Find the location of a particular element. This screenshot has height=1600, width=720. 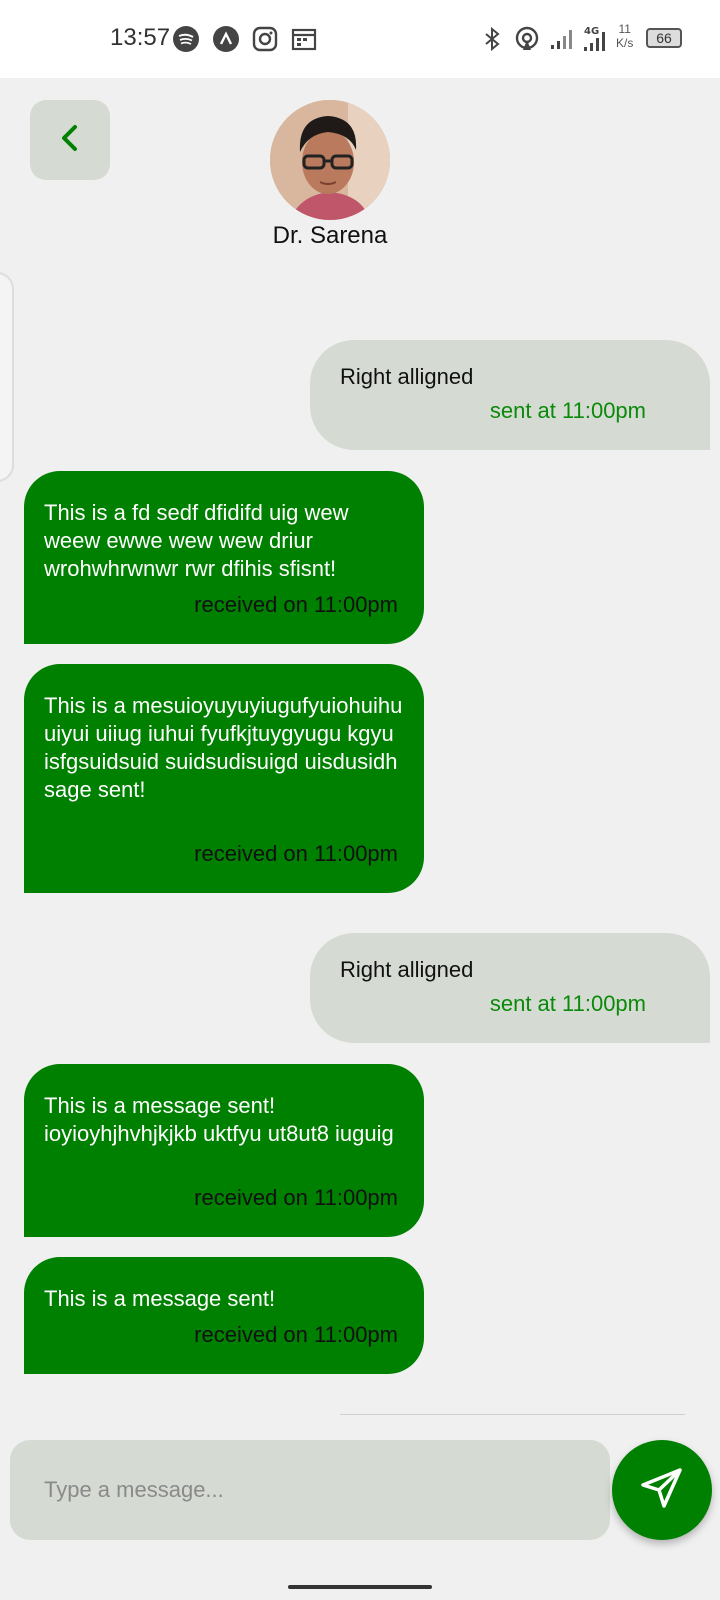

status-time: 13:57 is located at coordinates (140, 37).